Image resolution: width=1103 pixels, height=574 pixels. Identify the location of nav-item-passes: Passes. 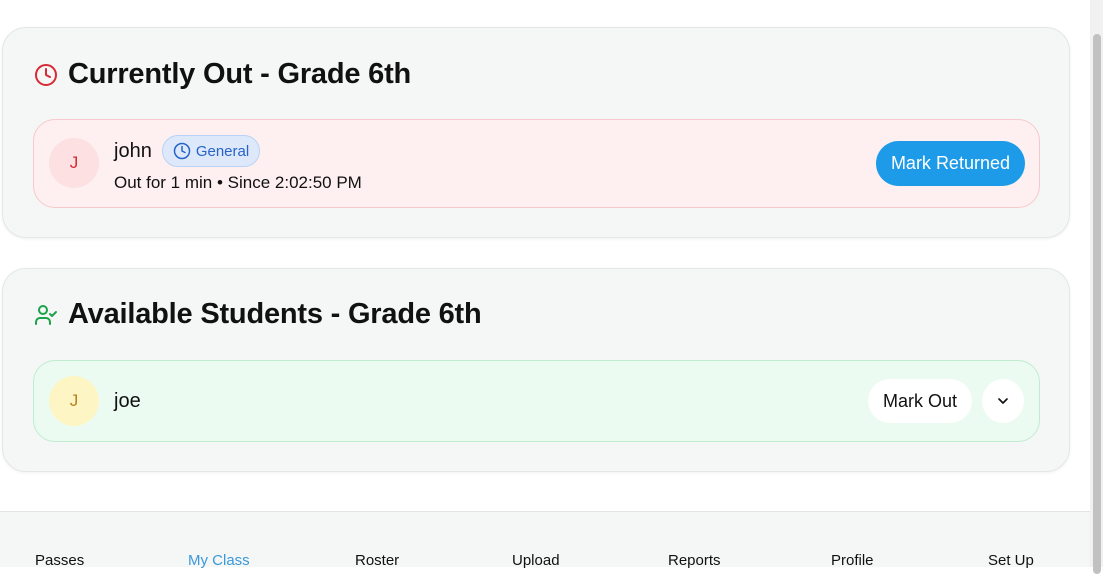
(59, 560).